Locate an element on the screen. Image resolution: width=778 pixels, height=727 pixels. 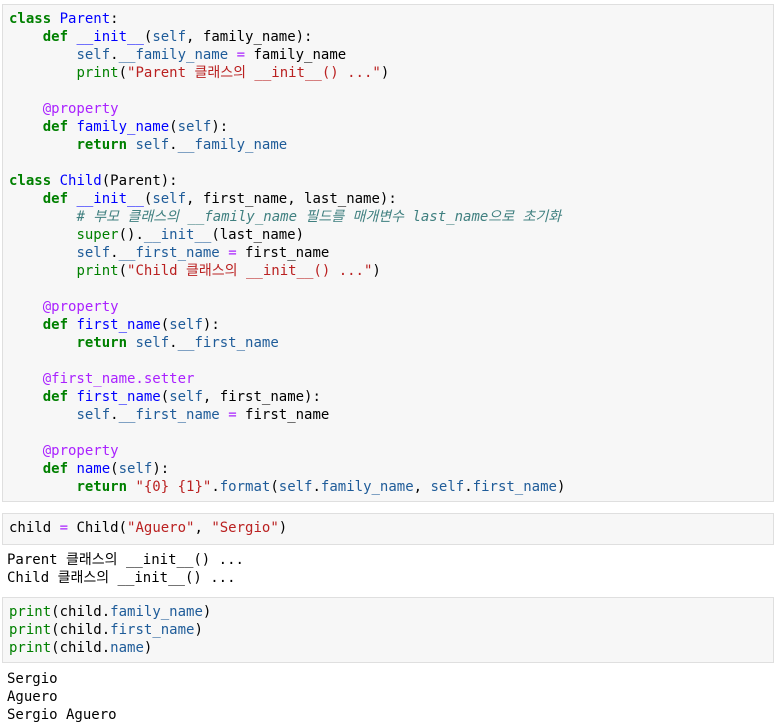
attribute: first_name is located at coordinates (152, 630).